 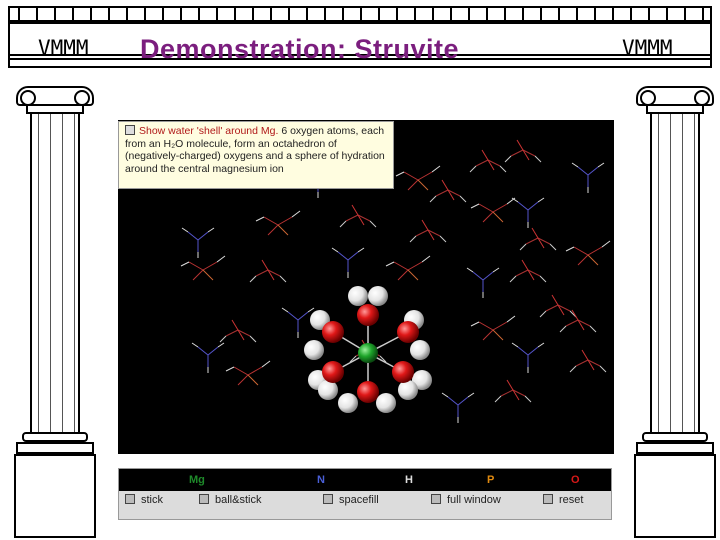 I want to click on vmmm-logo-left: VMMM, so click(x=63, y=48).